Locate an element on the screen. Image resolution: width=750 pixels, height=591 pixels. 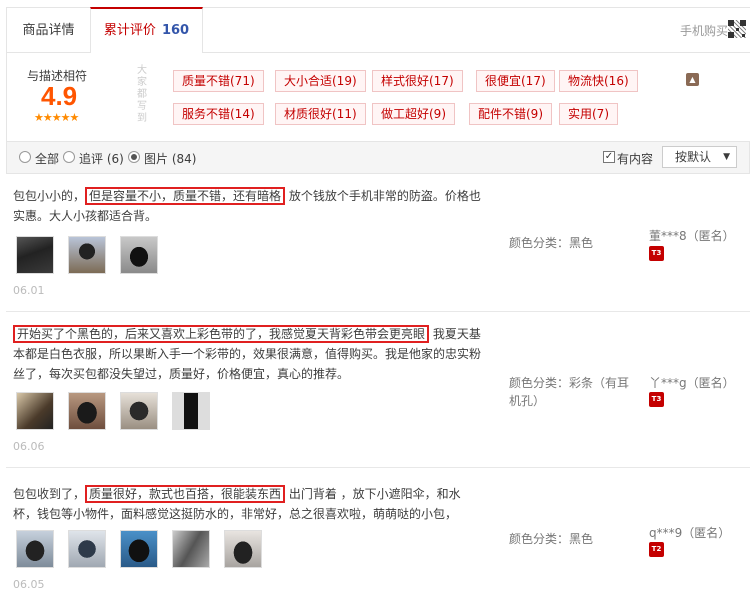
tag-shipping: 物流快(16) is located at coordinates (598, 81).